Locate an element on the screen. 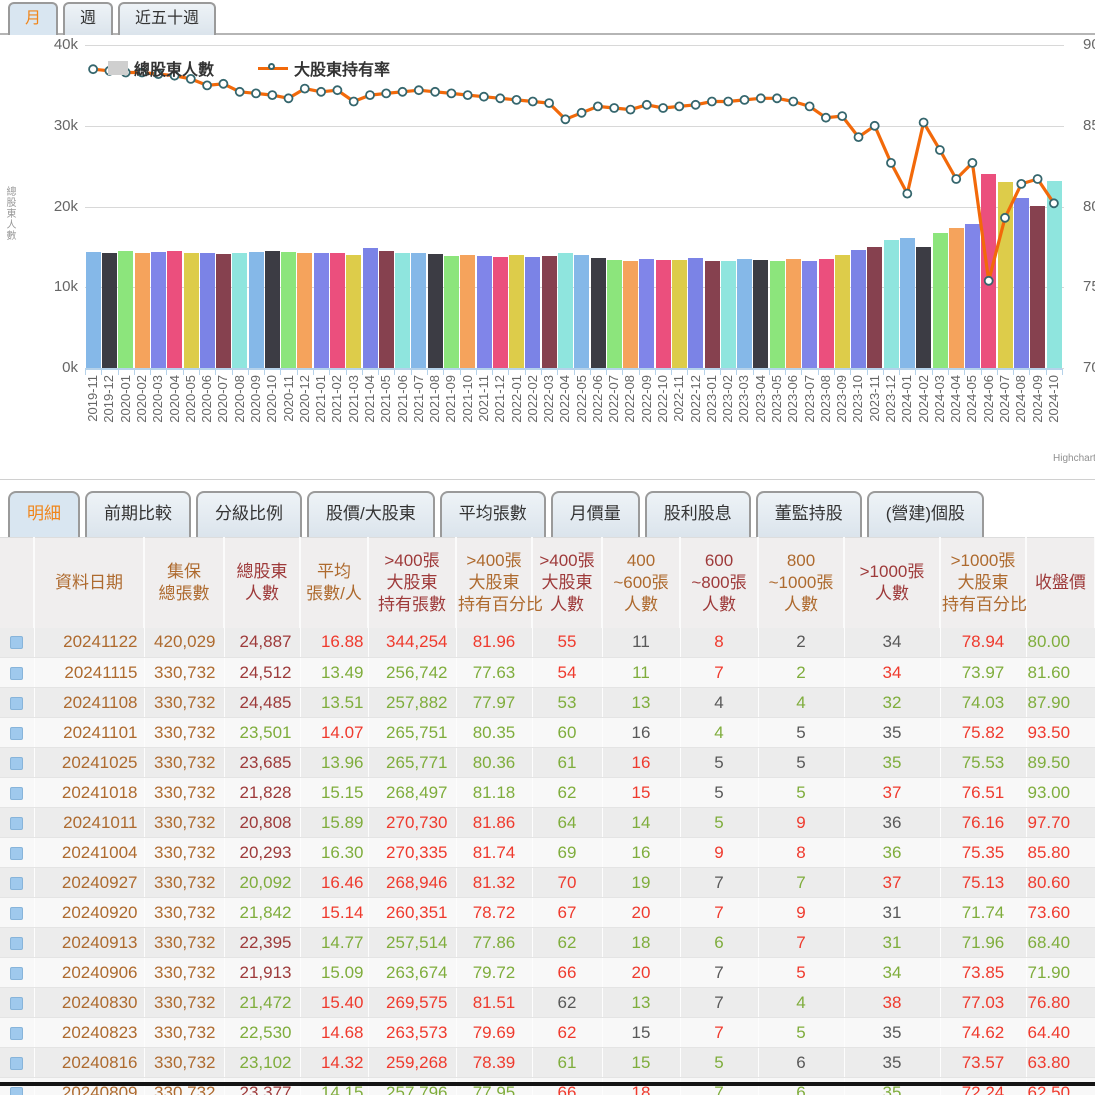  data-cell: 23,685 is located at coordinates (262, 762).